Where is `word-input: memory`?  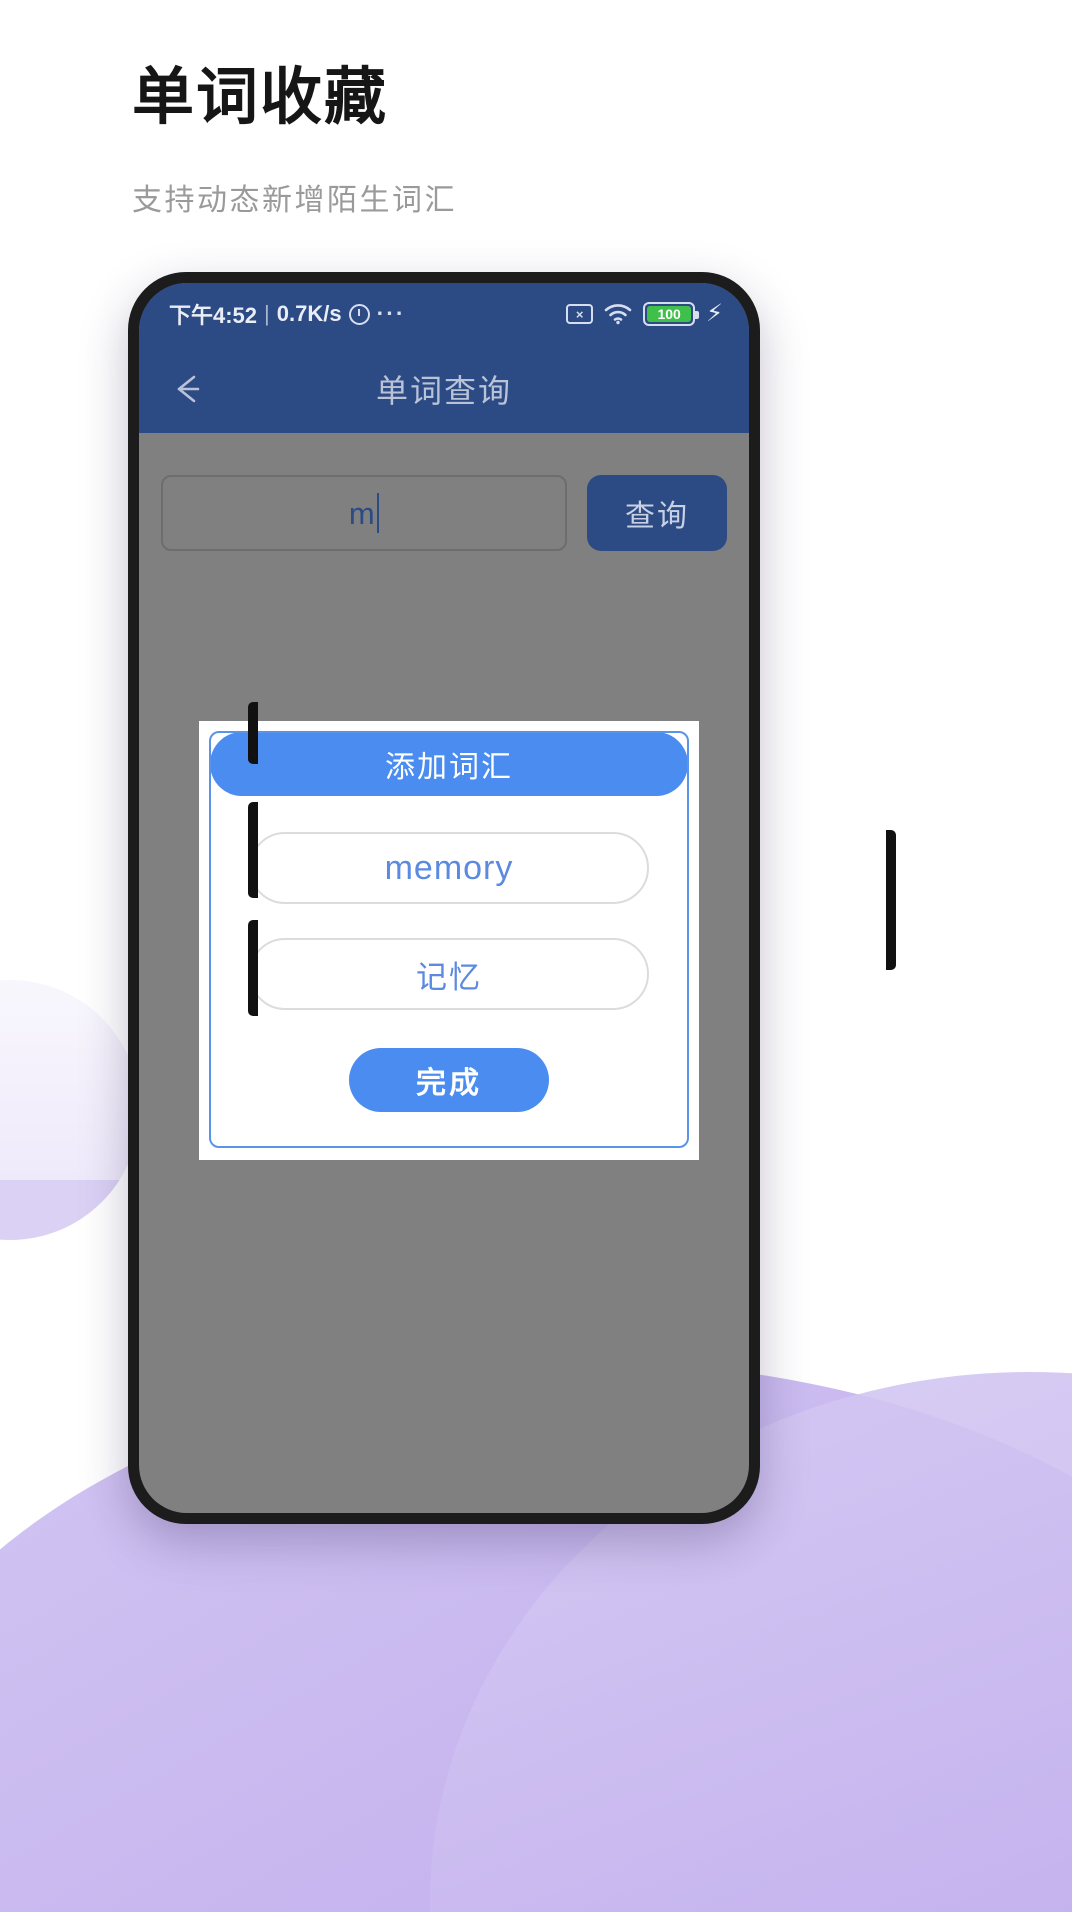
word-input: memory is located at coordinates (449, 868).